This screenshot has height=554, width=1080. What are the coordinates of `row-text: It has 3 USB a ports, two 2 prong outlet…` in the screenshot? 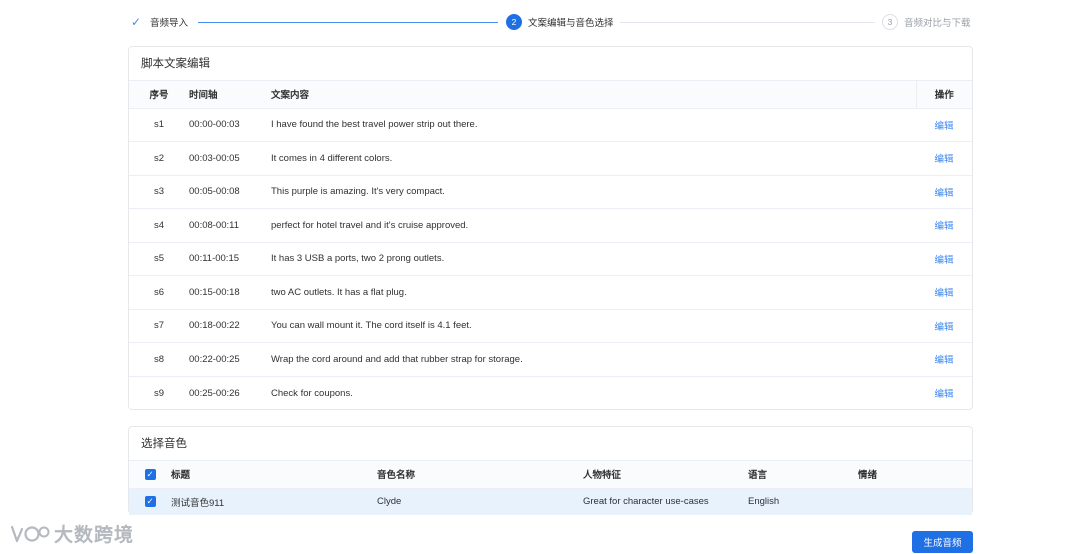 It's located at (593, 259).